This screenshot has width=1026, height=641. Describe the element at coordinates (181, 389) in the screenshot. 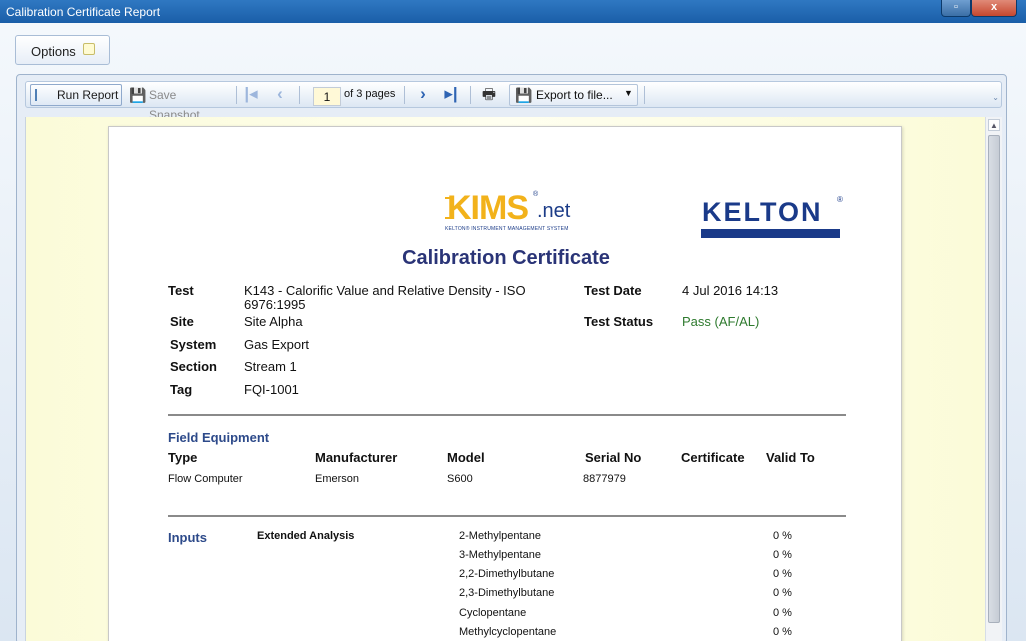

I see `tag-label: Tag` at that location.